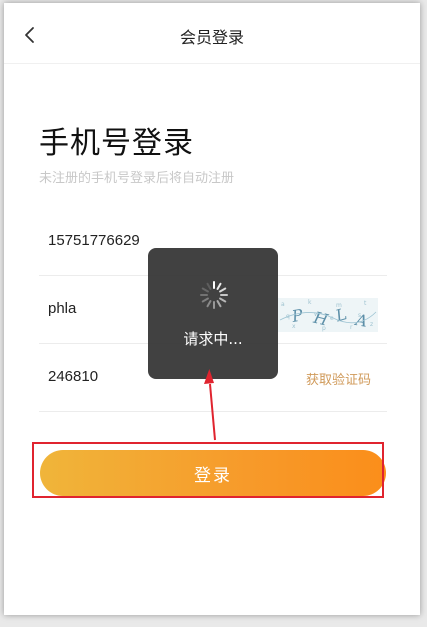 The height and width of the screenshot is (627, 427). What do you see at coordinates (137, 178) in the screenshot?
I see `page-subtitle: 未注册的手机号登录后将自动注册` at bounding box center [137, 178].